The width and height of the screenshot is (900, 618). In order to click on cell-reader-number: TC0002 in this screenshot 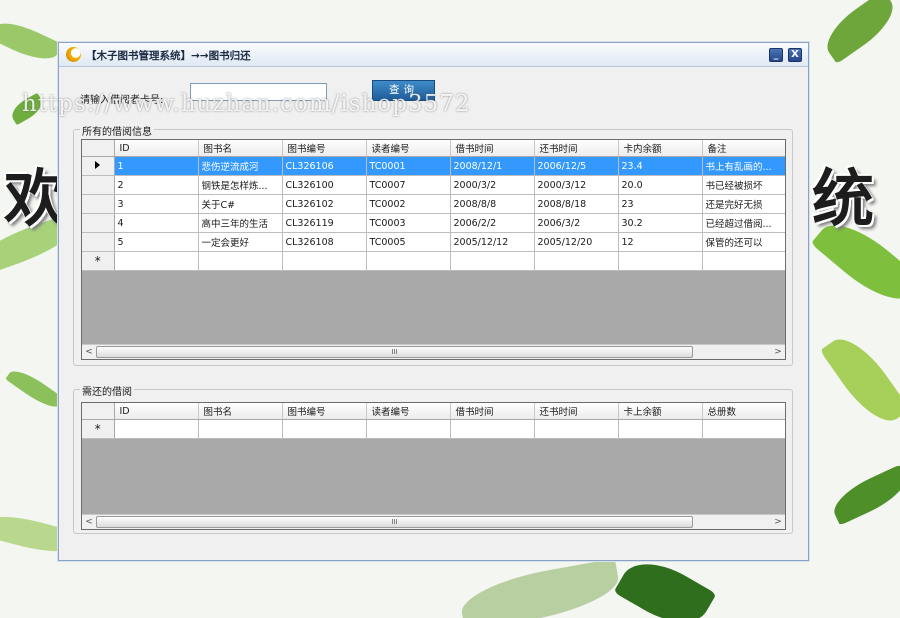, I will do `click(408, 204)`.